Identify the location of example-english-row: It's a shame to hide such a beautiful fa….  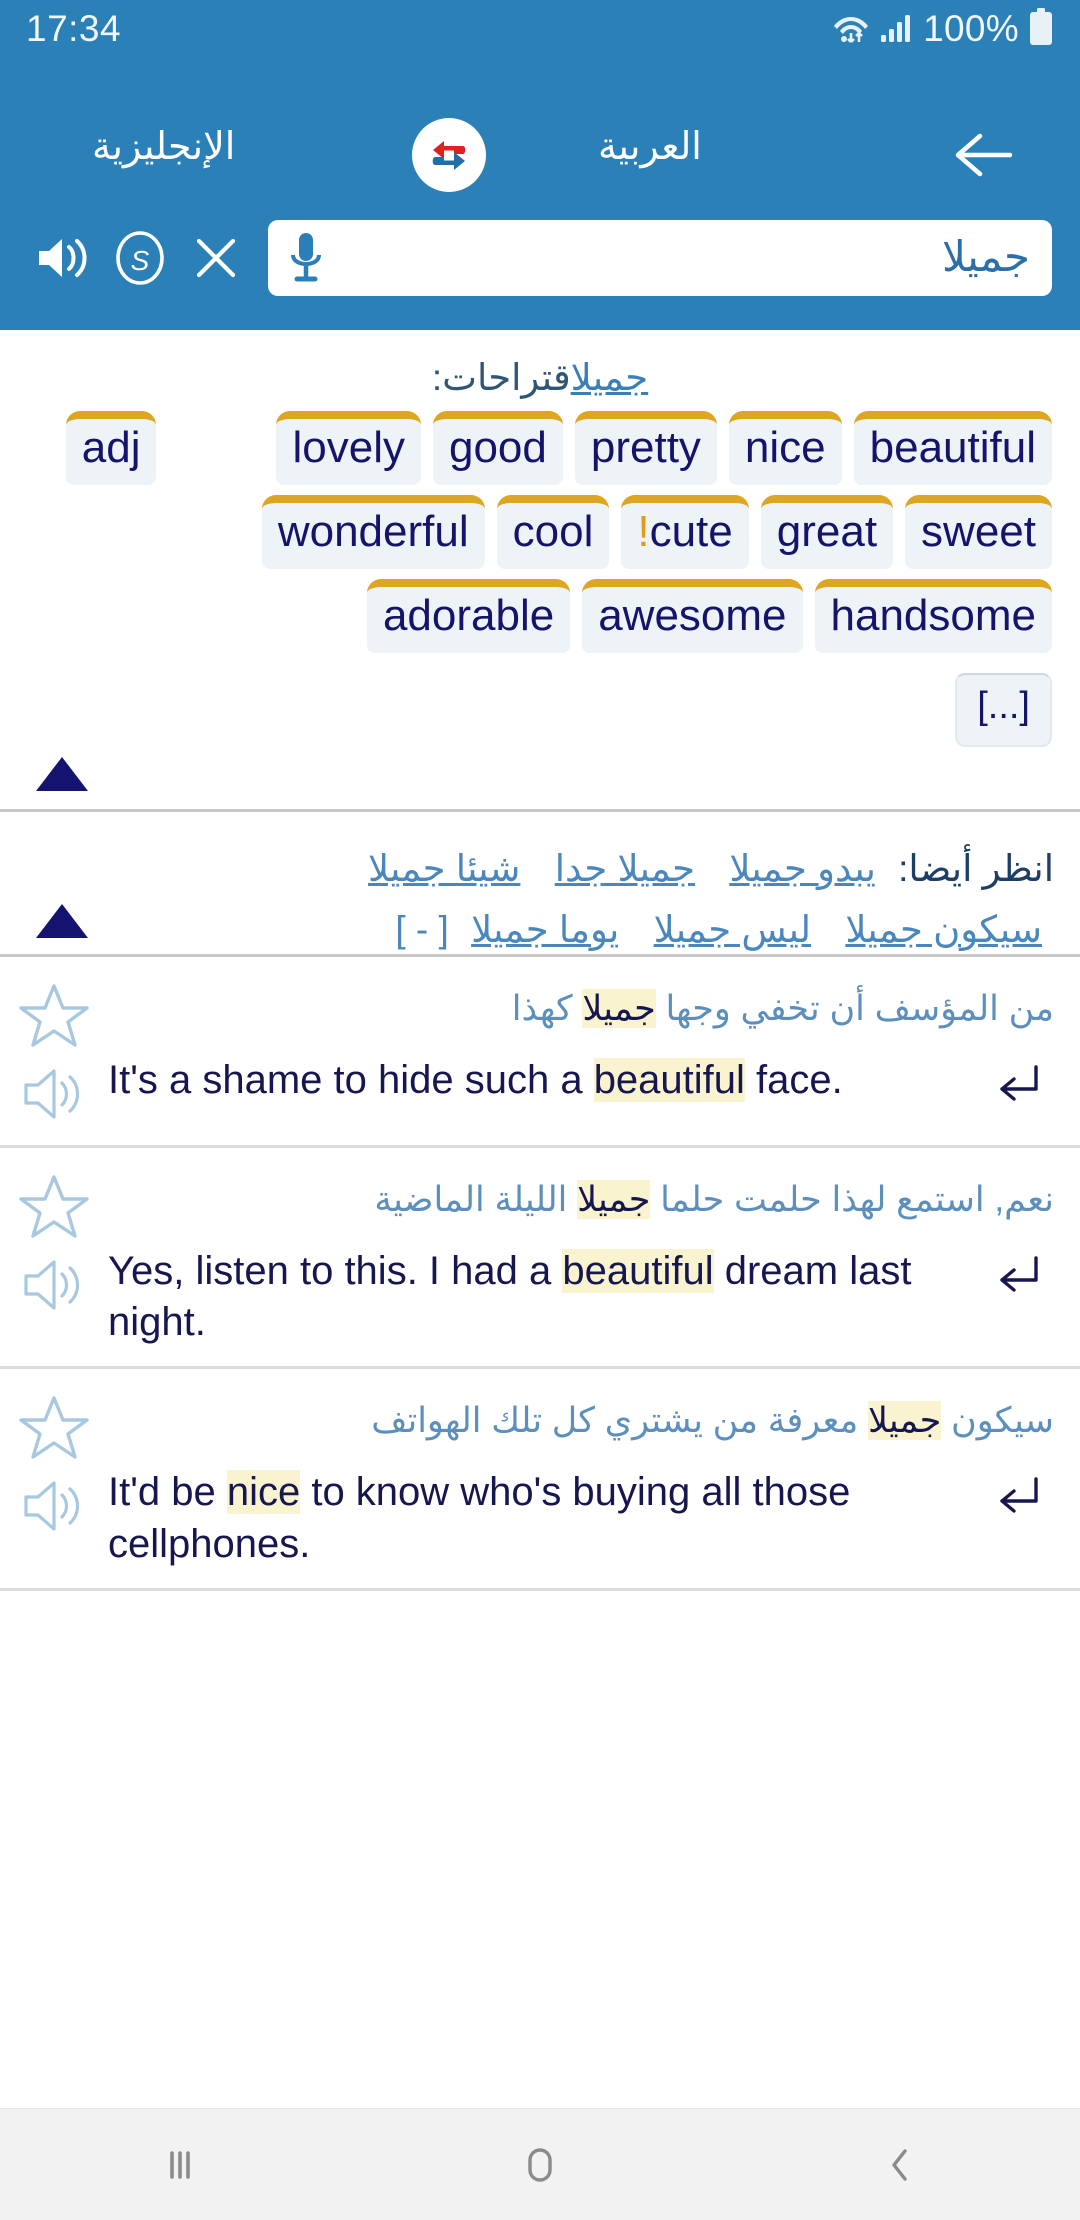
(540, 1089).